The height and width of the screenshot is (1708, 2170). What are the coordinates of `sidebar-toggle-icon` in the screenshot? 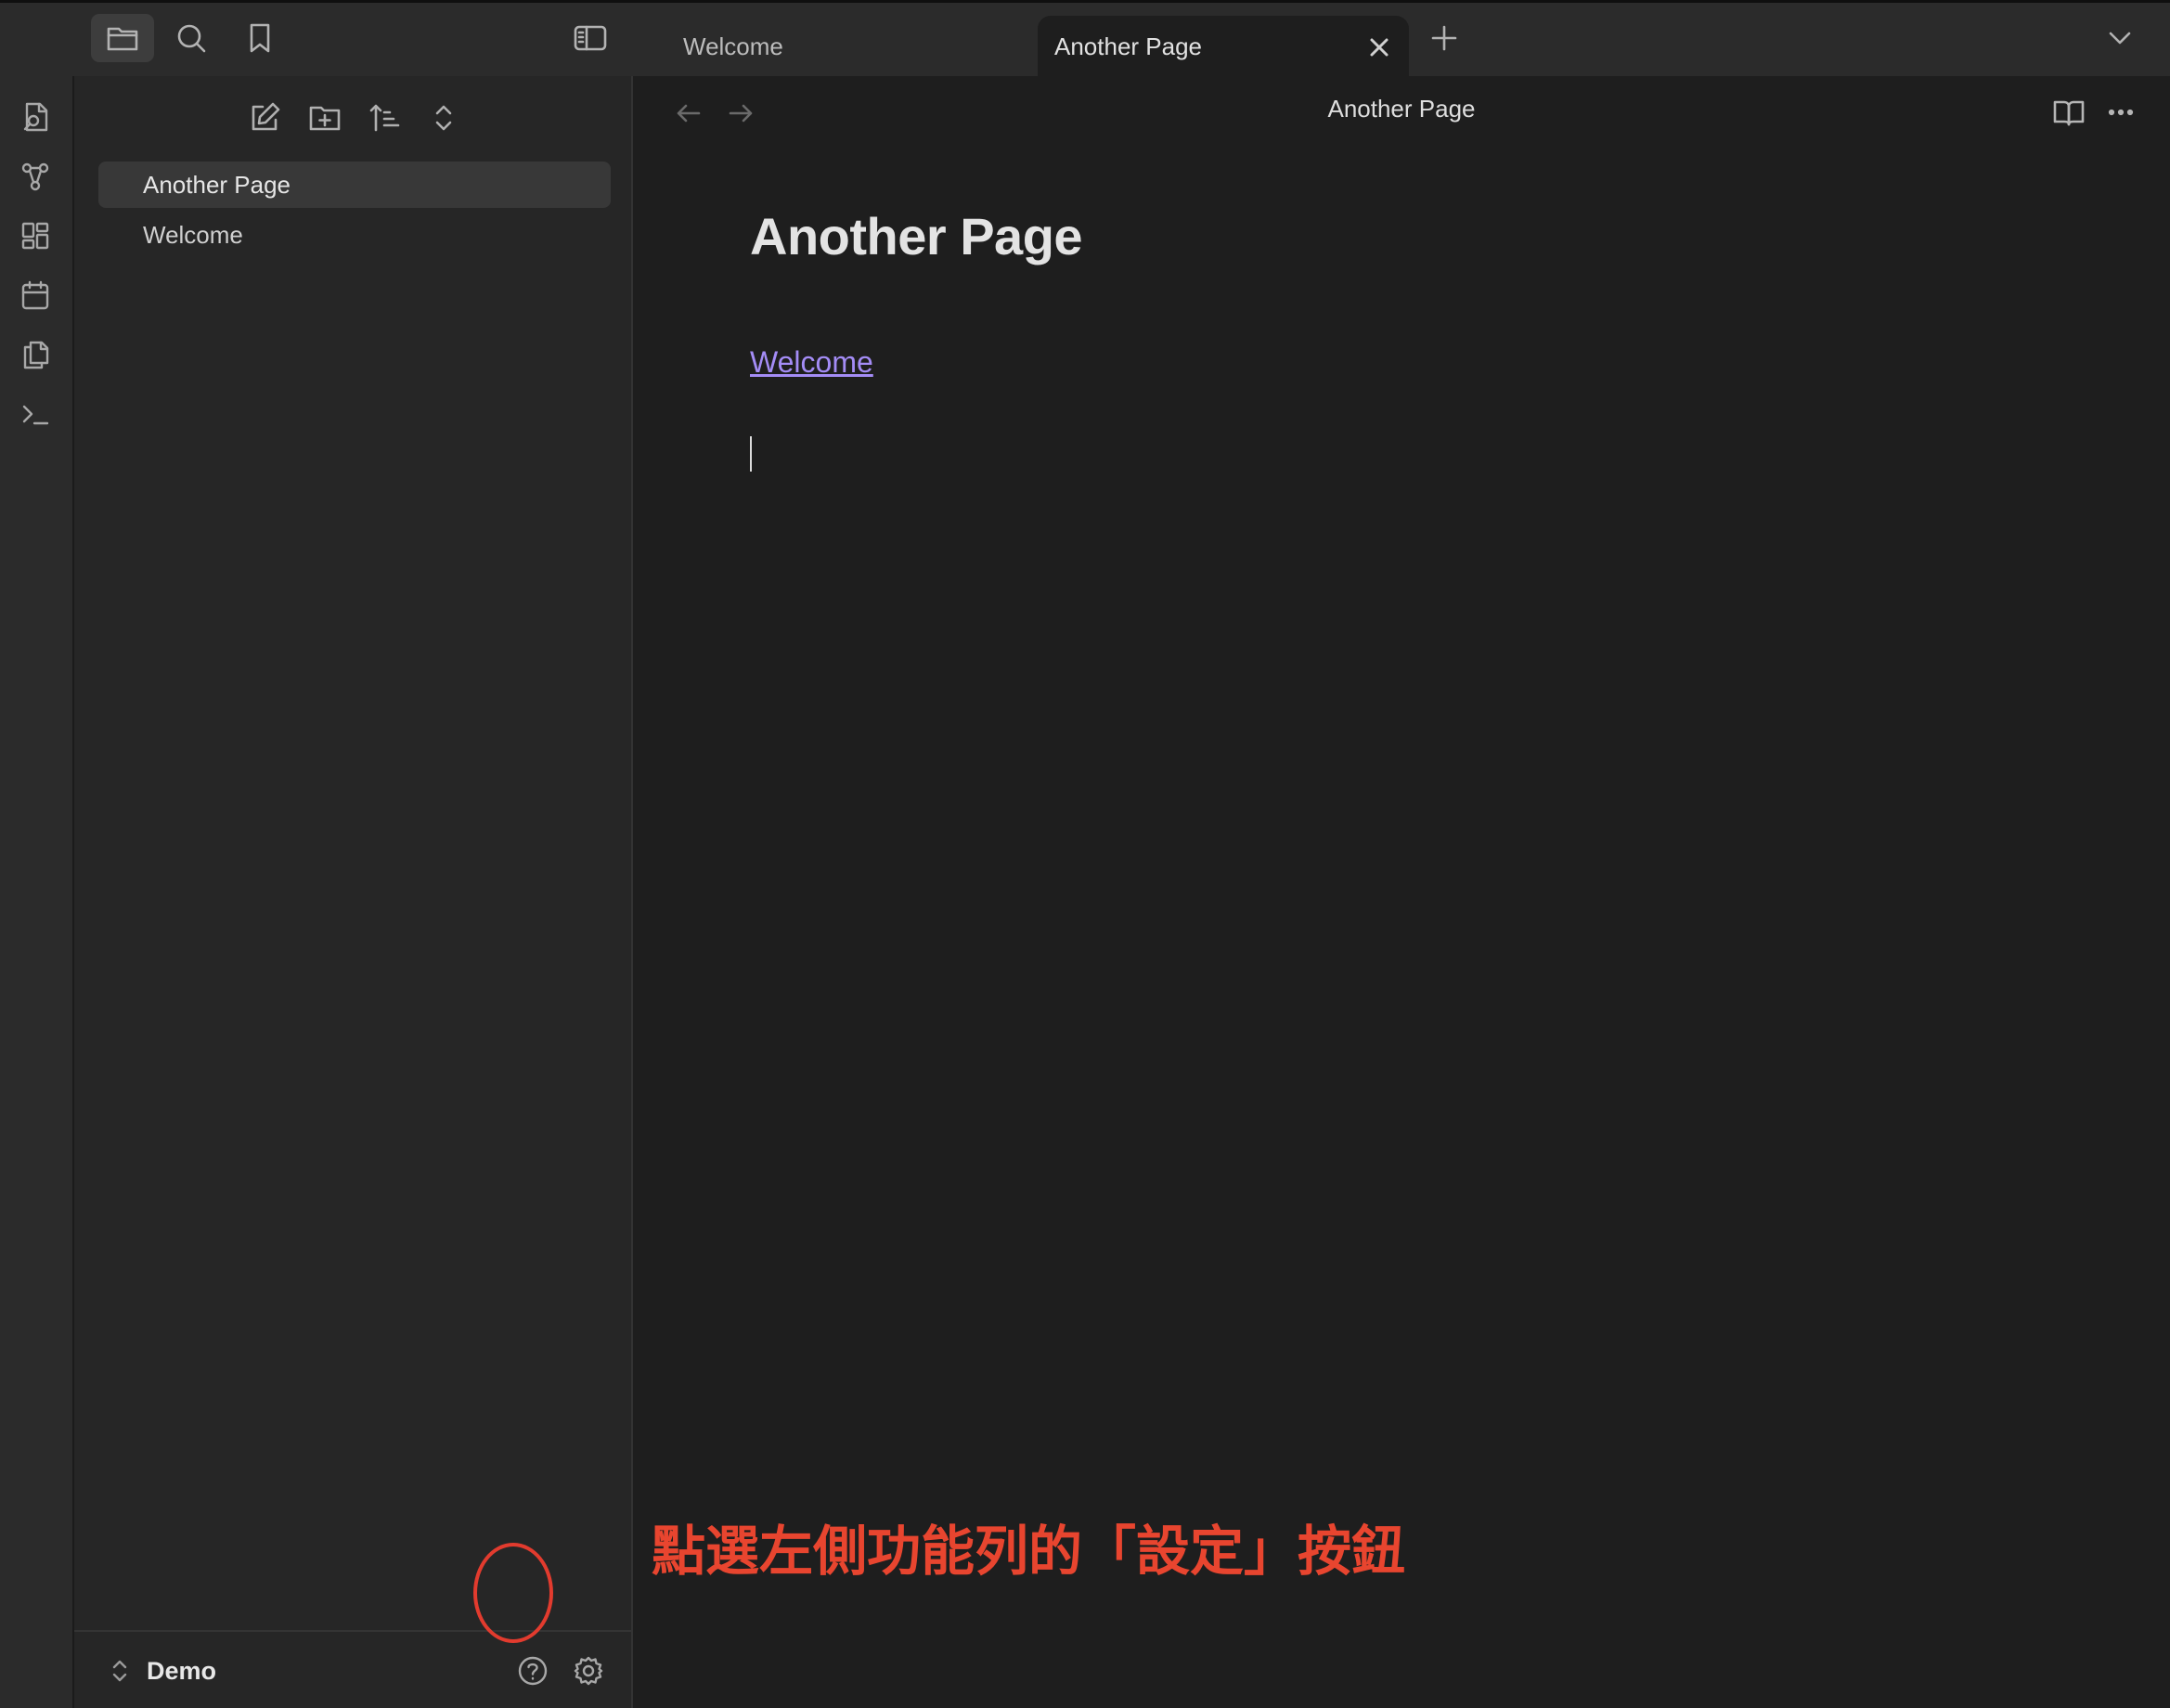 It's located at (590, 38).